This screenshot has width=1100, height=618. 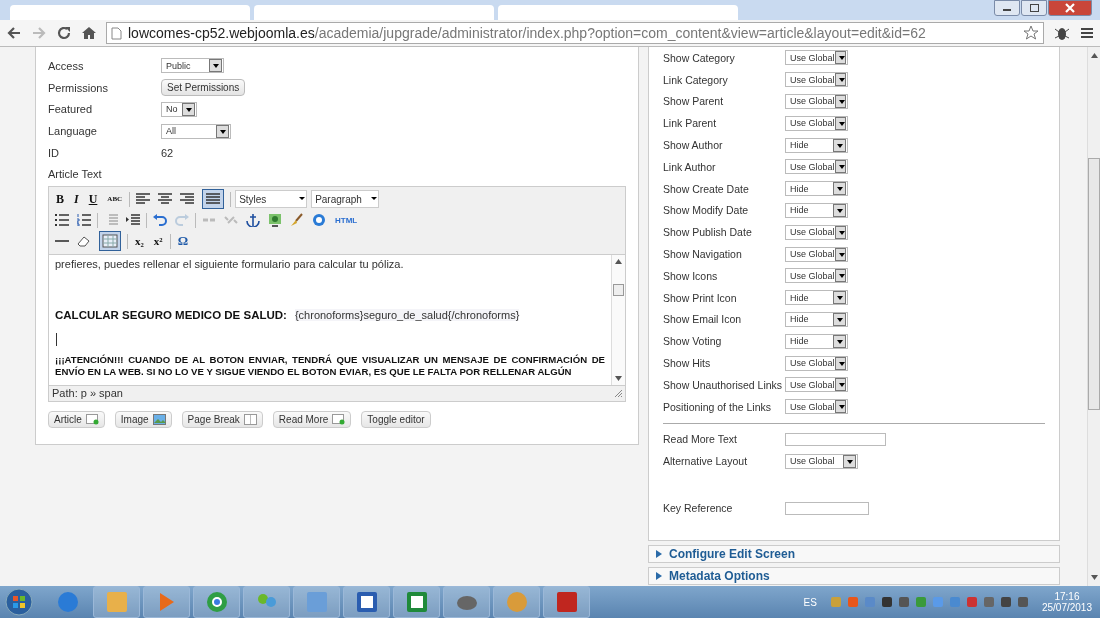 What do you see at coordinates (1087, 33) in the screenshot?
I see `menu-icon` at bounding box center [1087, 33].